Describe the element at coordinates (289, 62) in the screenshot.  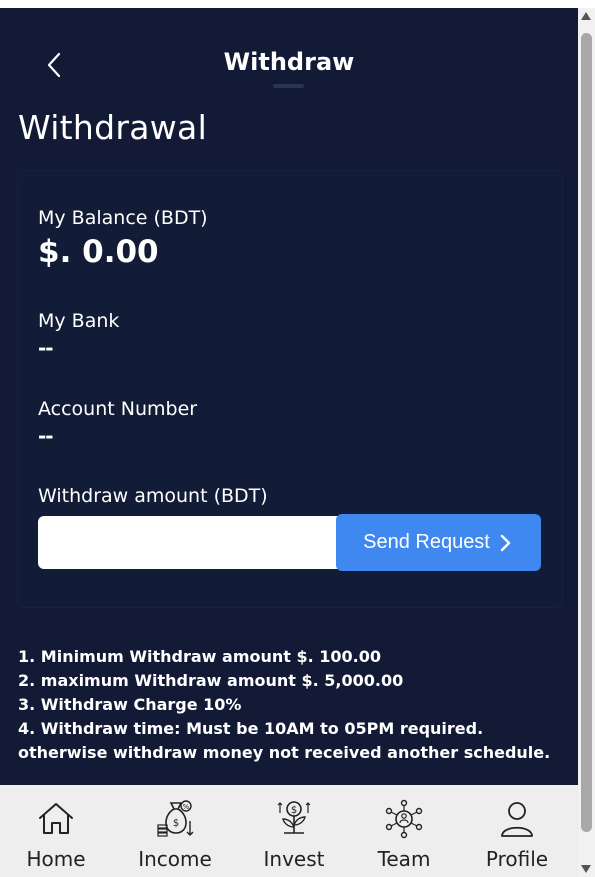
I see `page-title: Withdraw` at that location.